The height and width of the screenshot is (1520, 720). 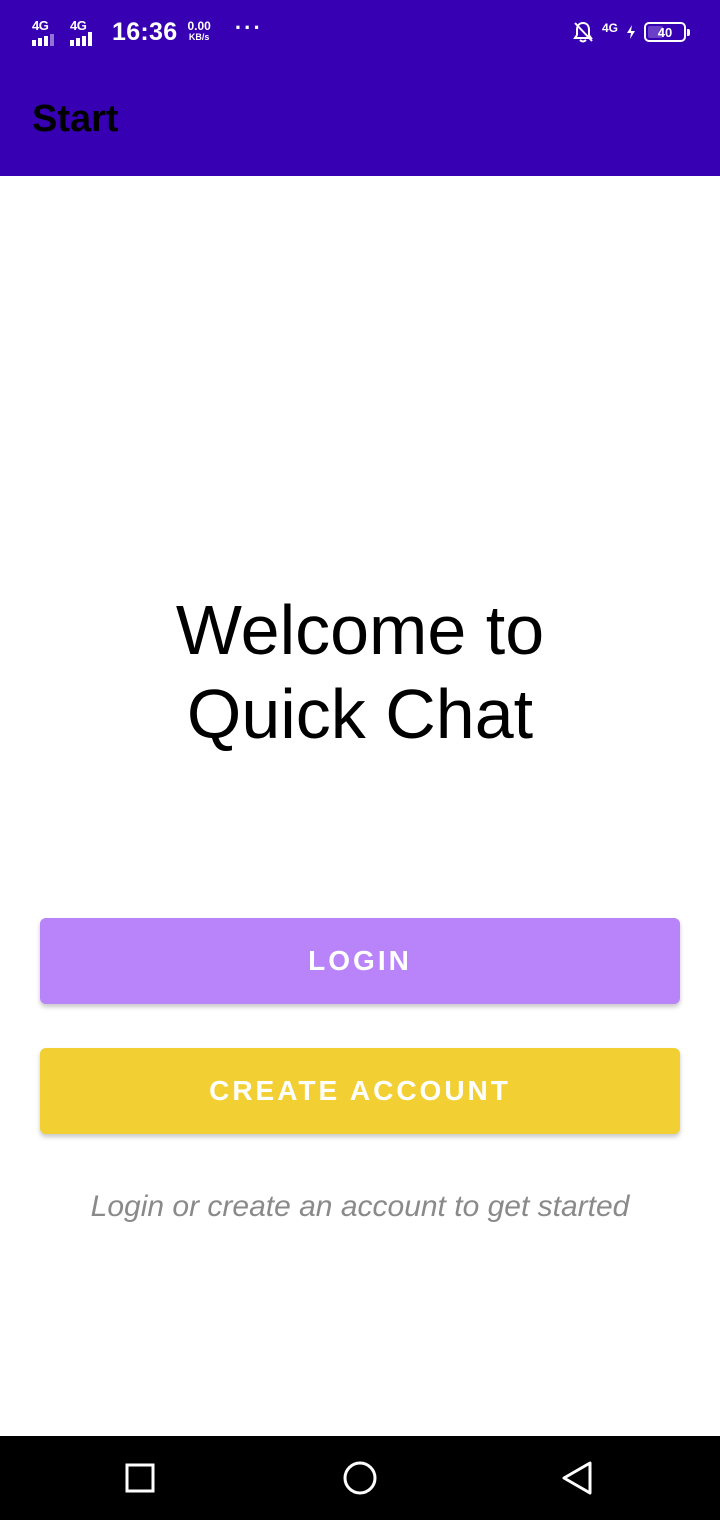 I want to click on back-button, so click(x=578, y=1478).